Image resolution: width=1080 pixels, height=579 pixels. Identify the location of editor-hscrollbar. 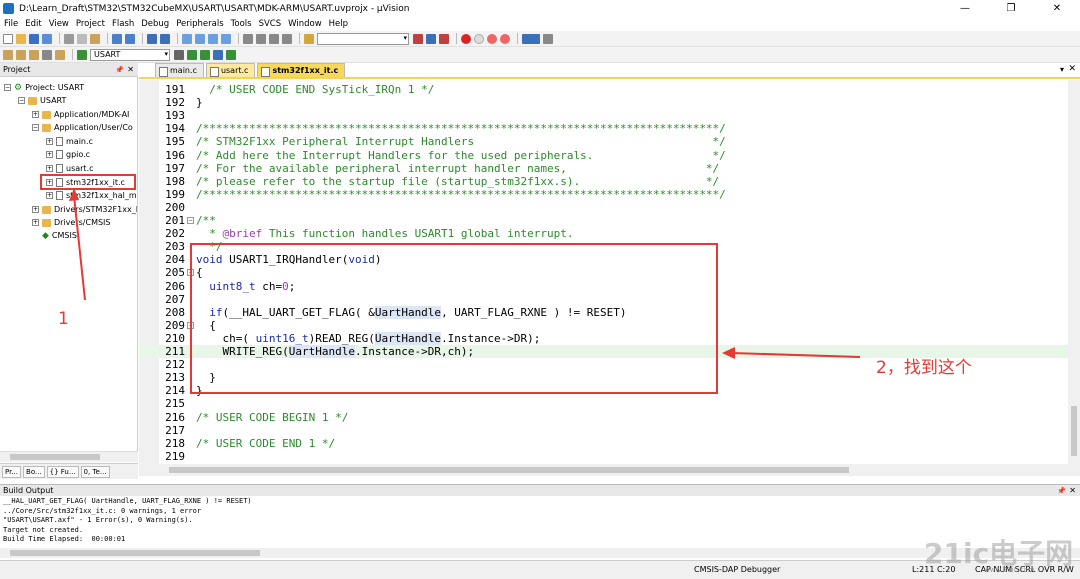
(609, 470).